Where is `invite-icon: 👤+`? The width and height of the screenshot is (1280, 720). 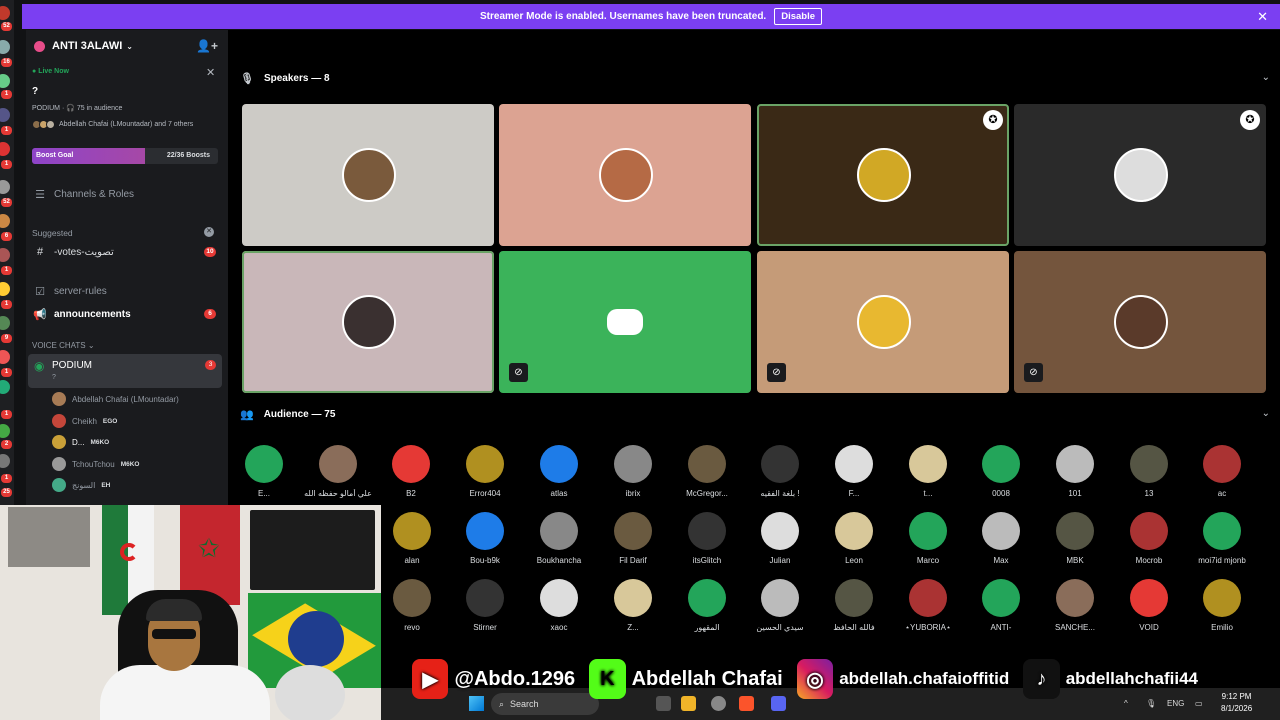 invite-icon: 👤+ is located at coordinates (207, 46).